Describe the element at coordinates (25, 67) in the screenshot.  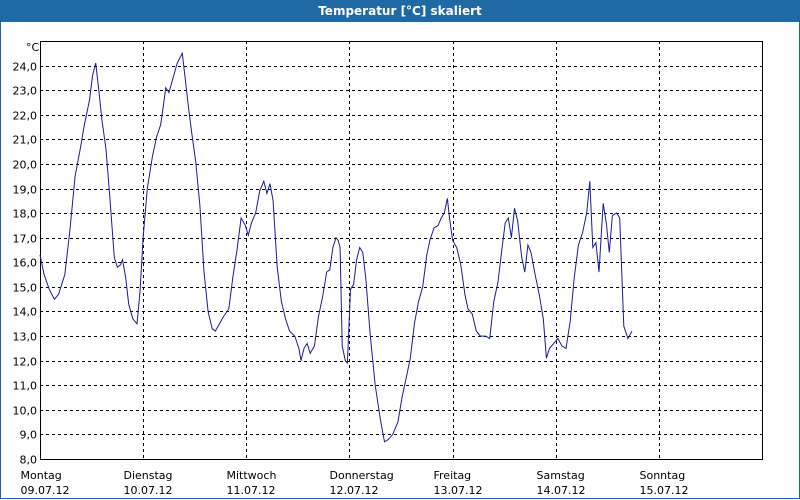
I see `y-tick-label: 24,0` at that location.